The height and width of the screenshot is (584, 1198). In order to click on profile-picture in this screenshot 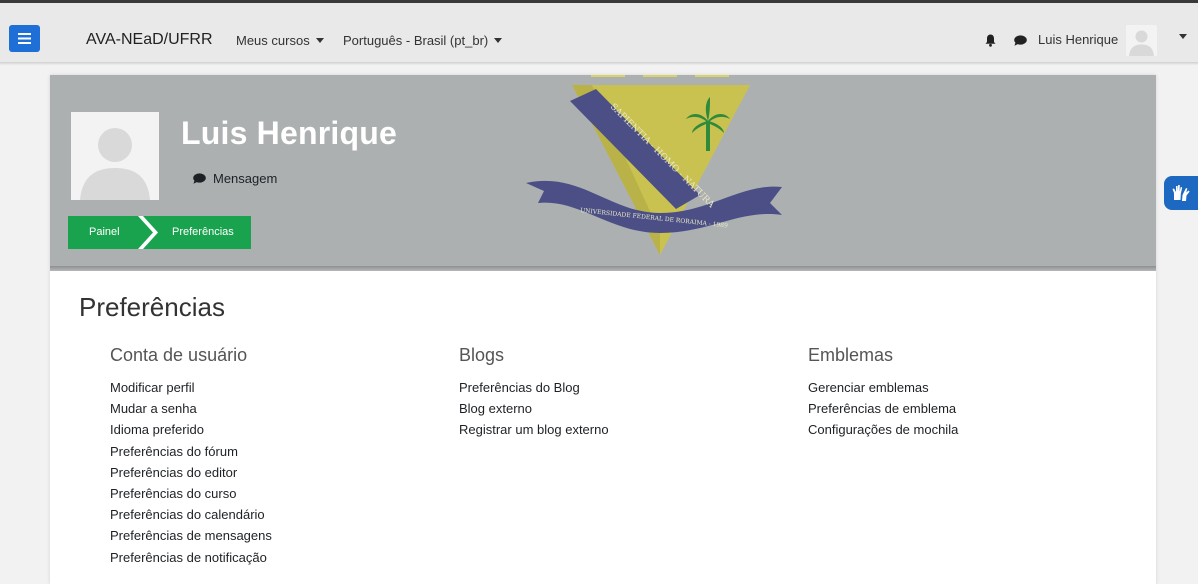, I will do `click(115, 156)`.